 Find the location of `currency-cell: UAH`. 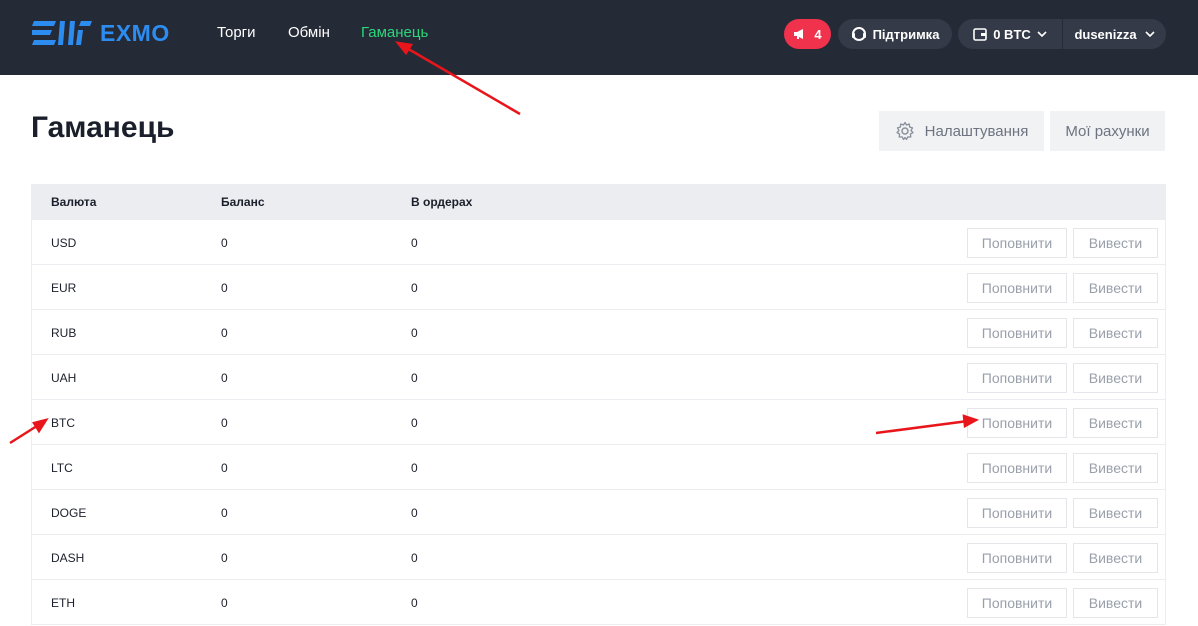

currency-cell: UAH is located at coordinates (64, 378).